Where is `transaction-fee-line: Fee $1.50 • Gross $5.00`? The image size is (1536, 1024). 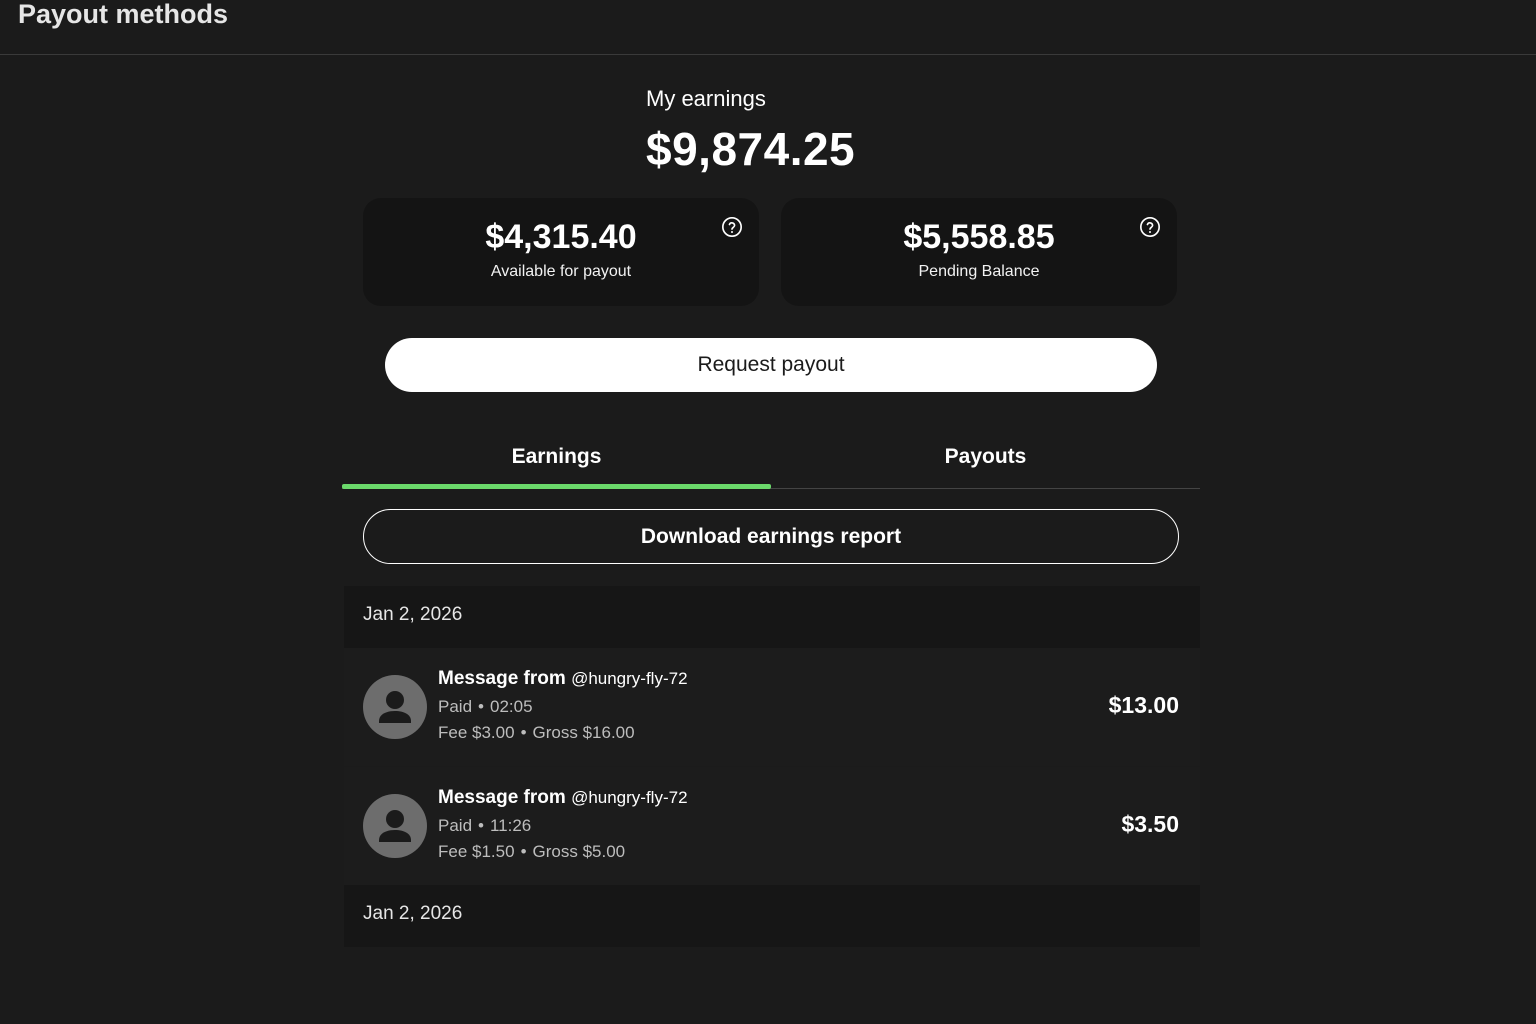
transaction-fee-line: Fee $1.50 • Gross $5.00 is located at coordinates (531, 852).